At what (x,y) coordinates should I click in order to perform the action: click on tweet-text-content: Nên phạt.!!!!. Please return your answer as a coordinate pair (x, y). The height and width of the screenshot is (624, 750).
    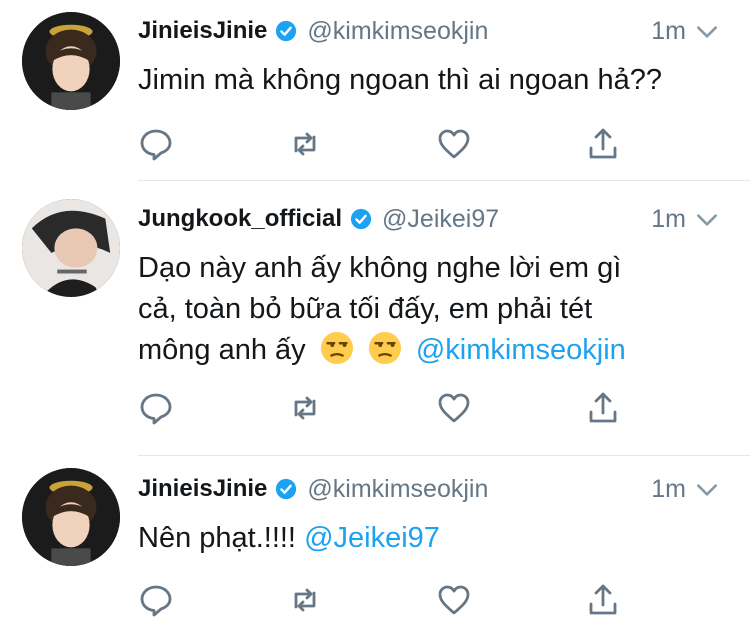
    Looking at the image, I should click on (217, 538).